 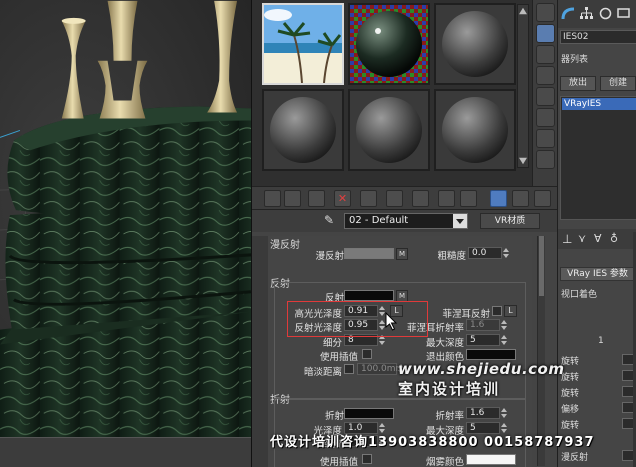 I want to click on material-id-icon, so click(x=420, y=198).